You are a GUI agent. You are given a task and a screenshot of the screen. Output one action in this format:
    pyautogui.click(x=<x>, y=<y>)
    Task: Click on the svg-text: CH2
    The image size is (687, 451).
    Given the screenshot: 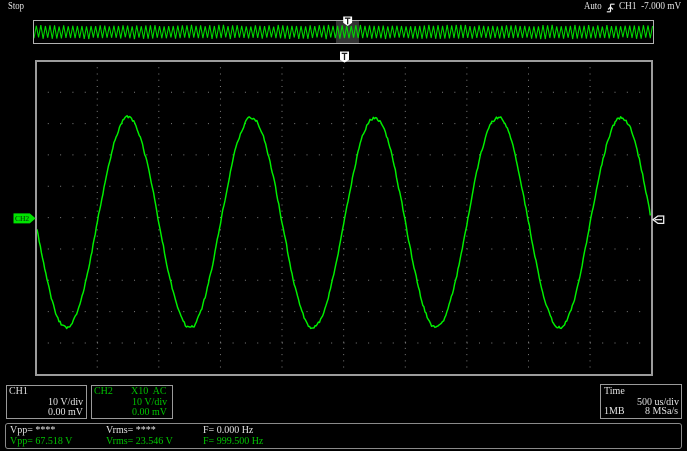 What is the action you would take?
    pyautogui.click(x=22, y=218)
    